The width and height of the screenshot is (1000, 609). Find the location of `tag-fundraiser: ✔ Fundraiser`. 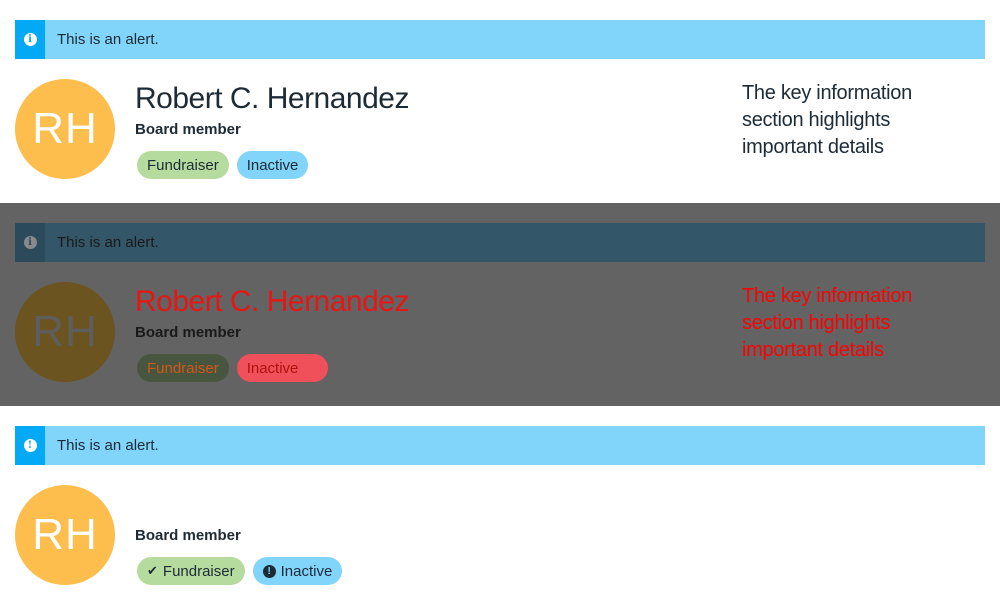

tag-fundraiser: ✔ Fundraiser is located at coordinates (191, 571).